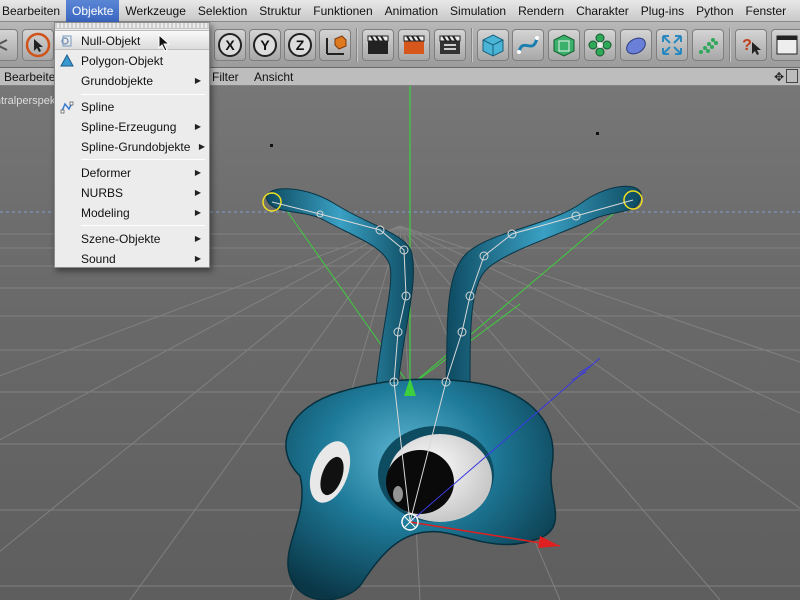  Describe the element at coordinates (714, 11) in the screenshot. I see `menu-python: Python` at that location.